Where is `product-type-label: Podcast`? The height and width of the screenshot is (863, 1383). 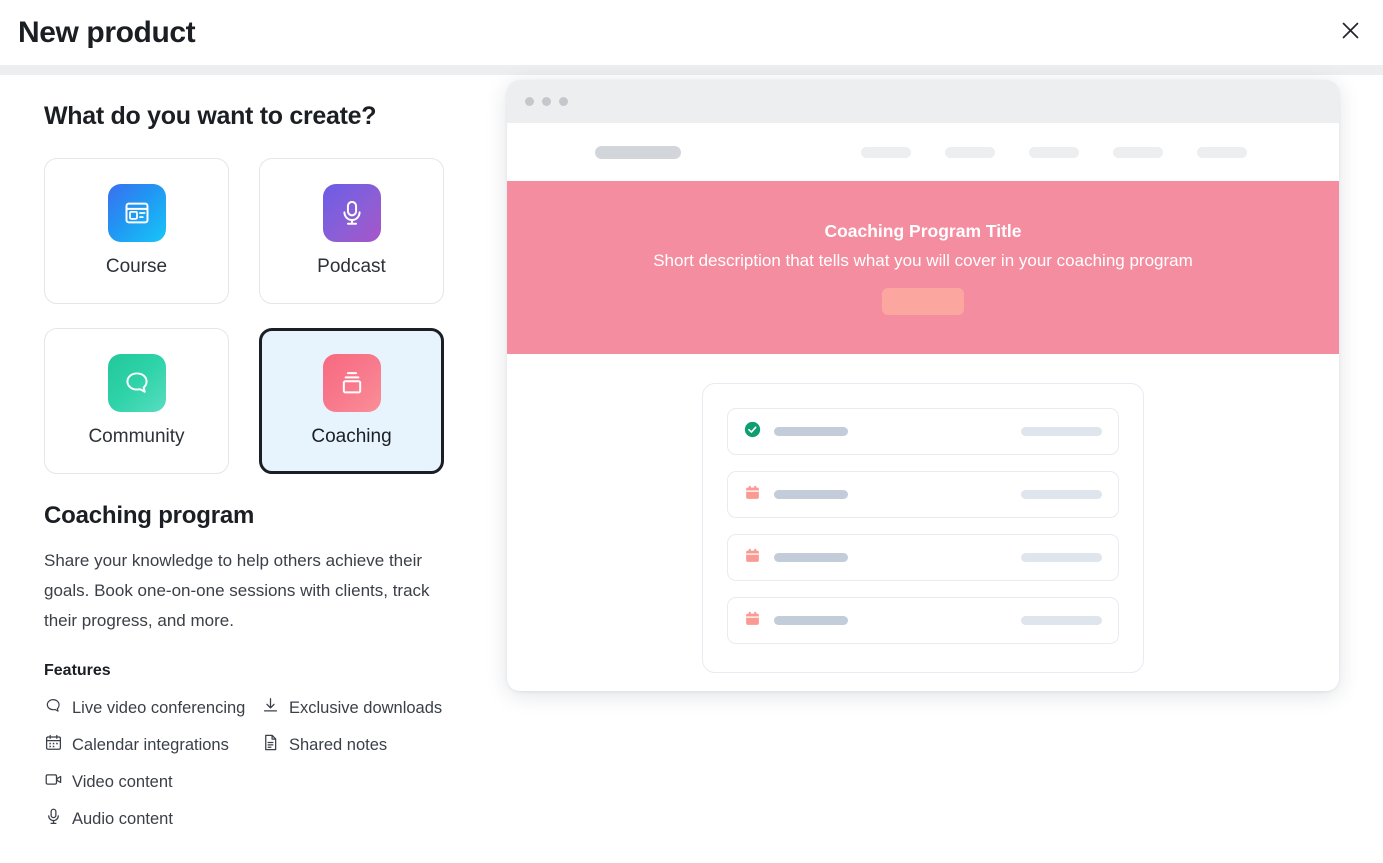 product-type-label: Podcast is located at coordinates (351, 266).